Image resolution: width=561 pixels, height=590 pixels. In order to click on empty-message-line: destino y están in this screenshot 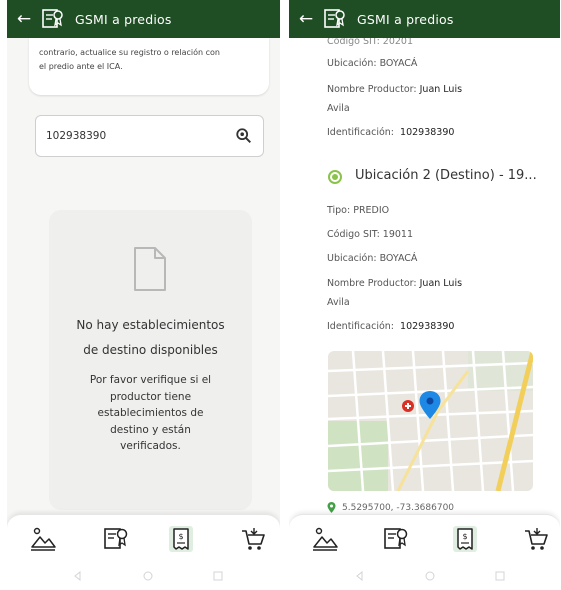, I will do `click(150, 429)`.